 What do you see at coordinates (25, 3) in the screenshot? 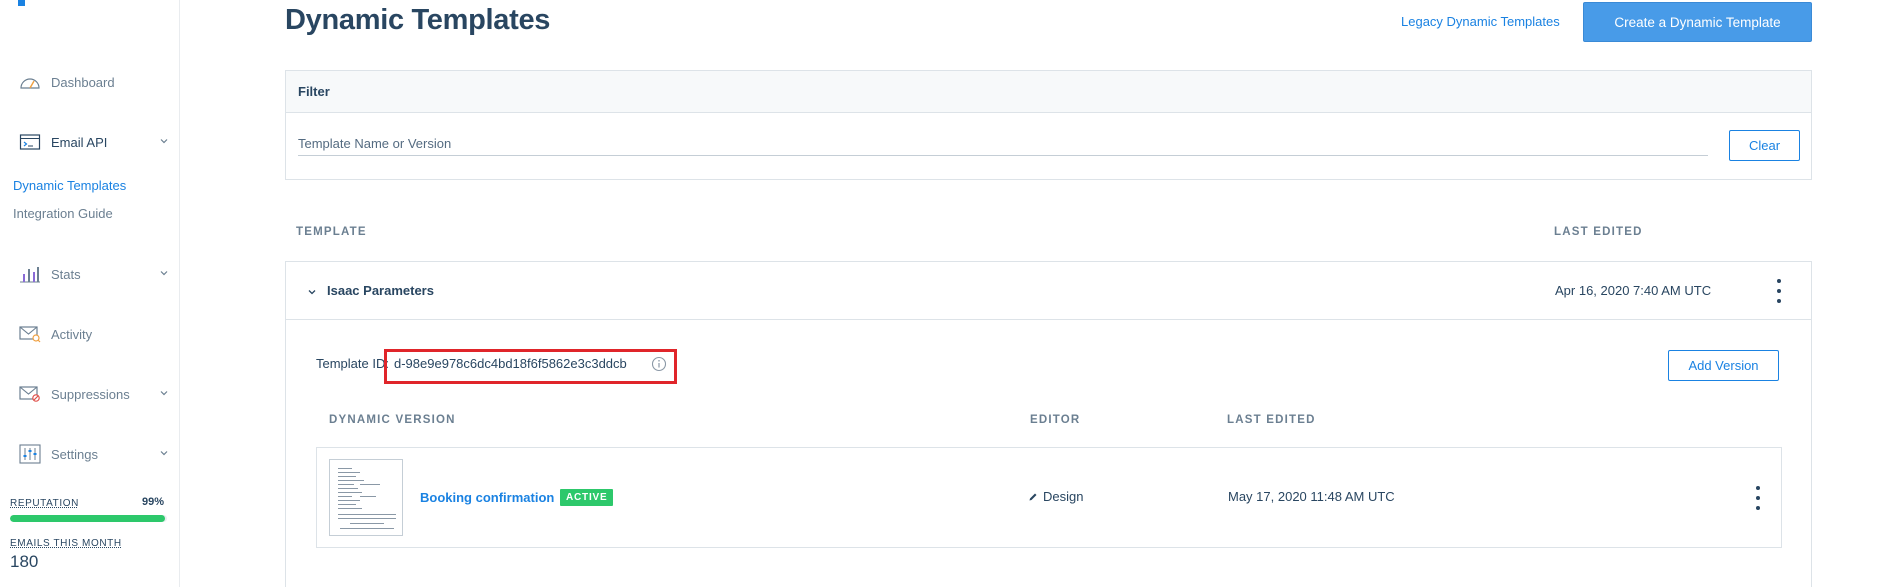
I see `logo` at bounding box center [25, 3].